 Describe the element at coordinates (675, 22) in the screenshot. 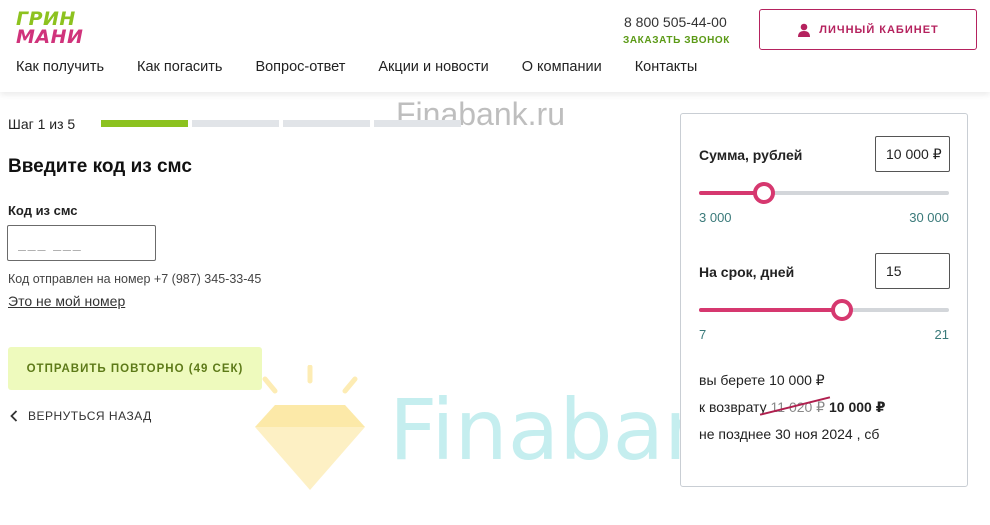

I see `phone-number: 8 800 505-44-00` at that location.